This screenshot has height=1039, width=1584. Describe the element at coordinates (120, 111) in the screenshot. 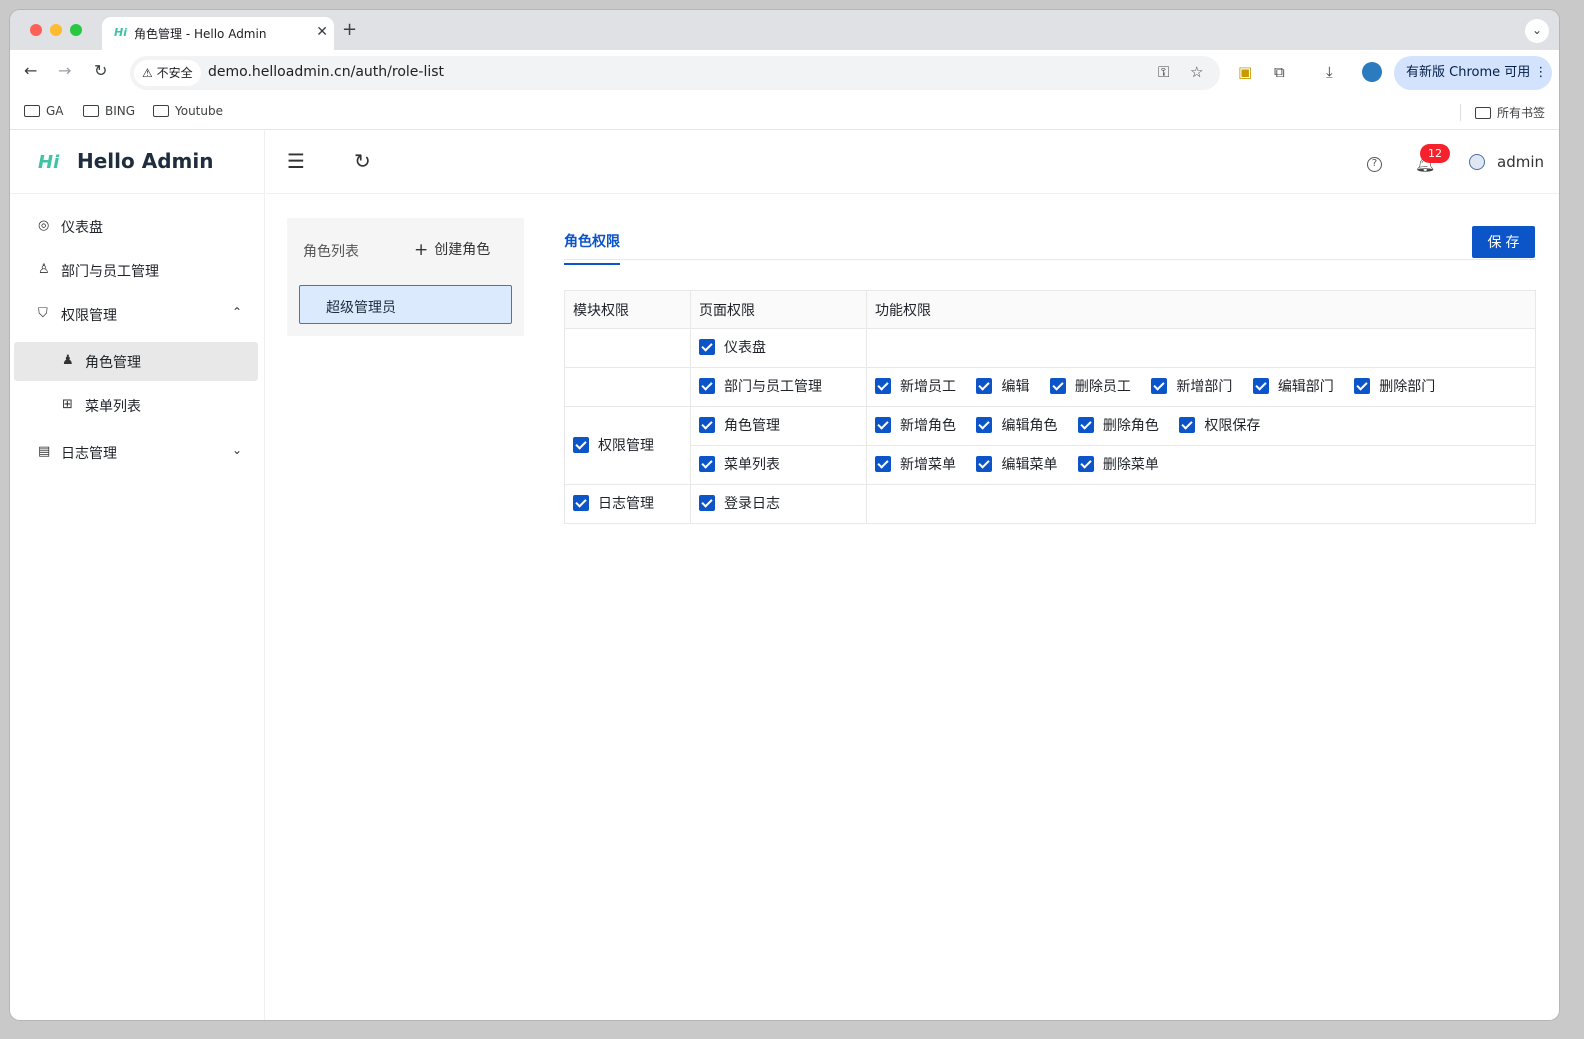

I see `bookmark-label: BING` at that location.